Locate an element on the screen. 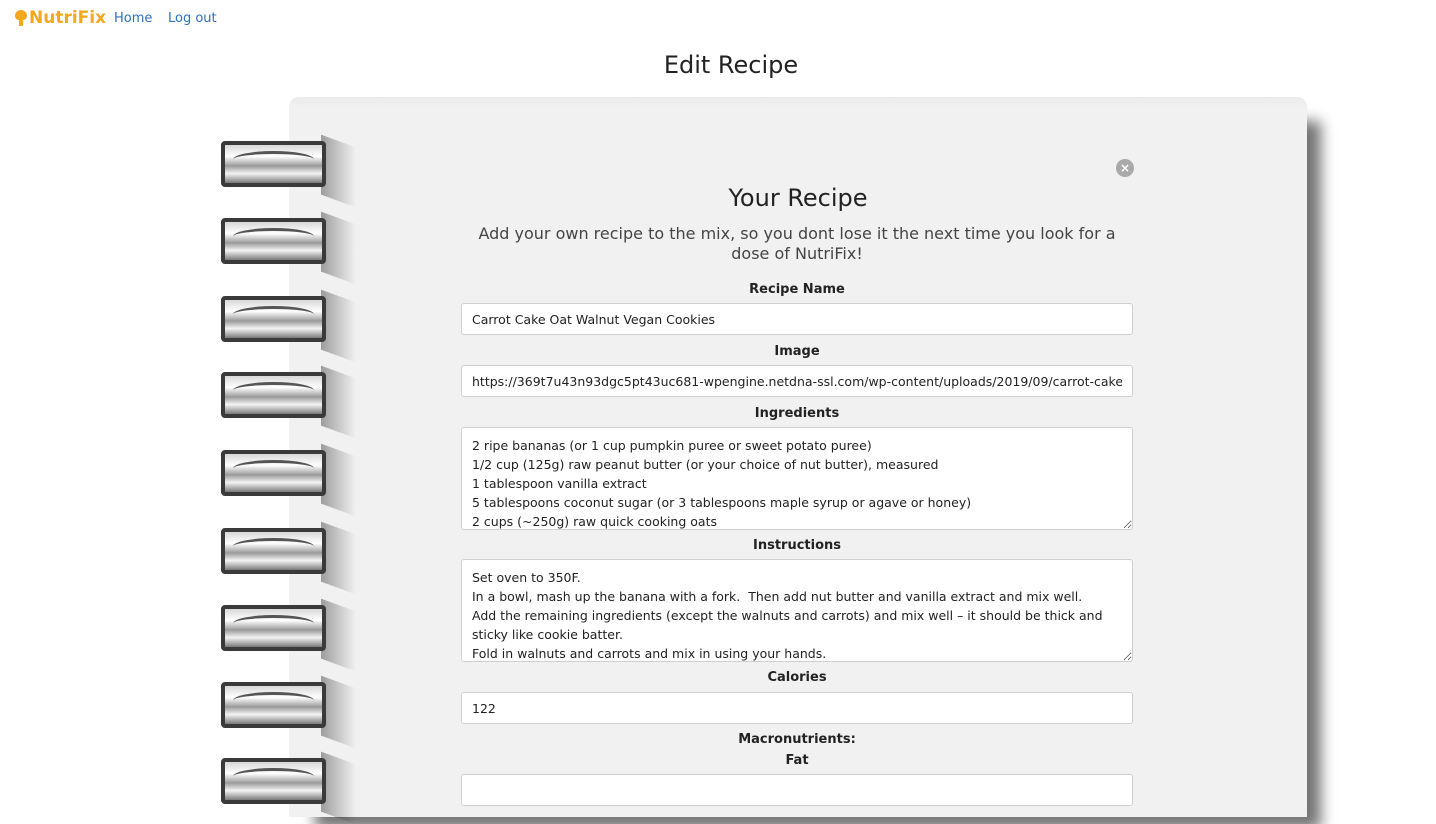  form-title: Your Recipe is located at coordinates (798, 198).